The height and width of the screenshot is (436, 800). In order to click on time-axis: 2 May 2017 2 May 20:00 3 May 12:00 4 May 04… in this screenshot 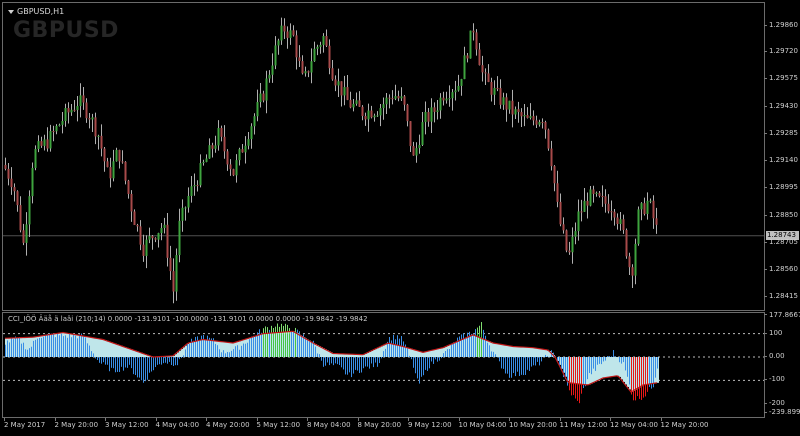, I will do `click(400, 427)`.